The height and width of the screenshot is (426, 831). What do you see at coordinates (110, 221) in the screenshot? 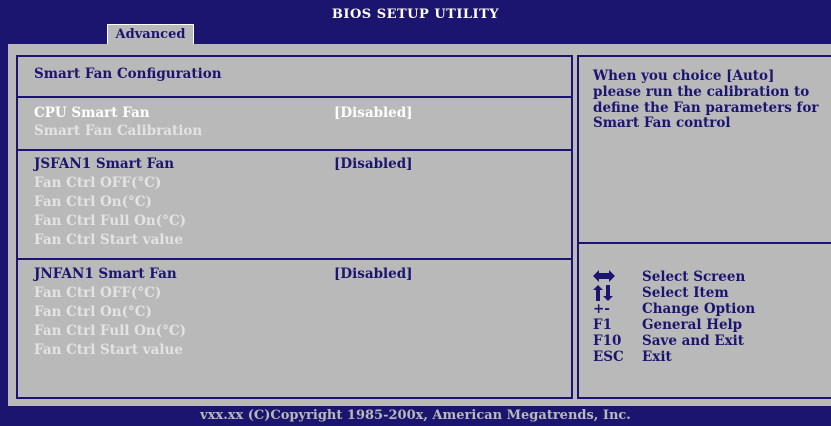
I see `jsfan1-fan-ctrl-full-on-item: Fan Ctrl Full On(°C)` at bounding box center [110, 221].